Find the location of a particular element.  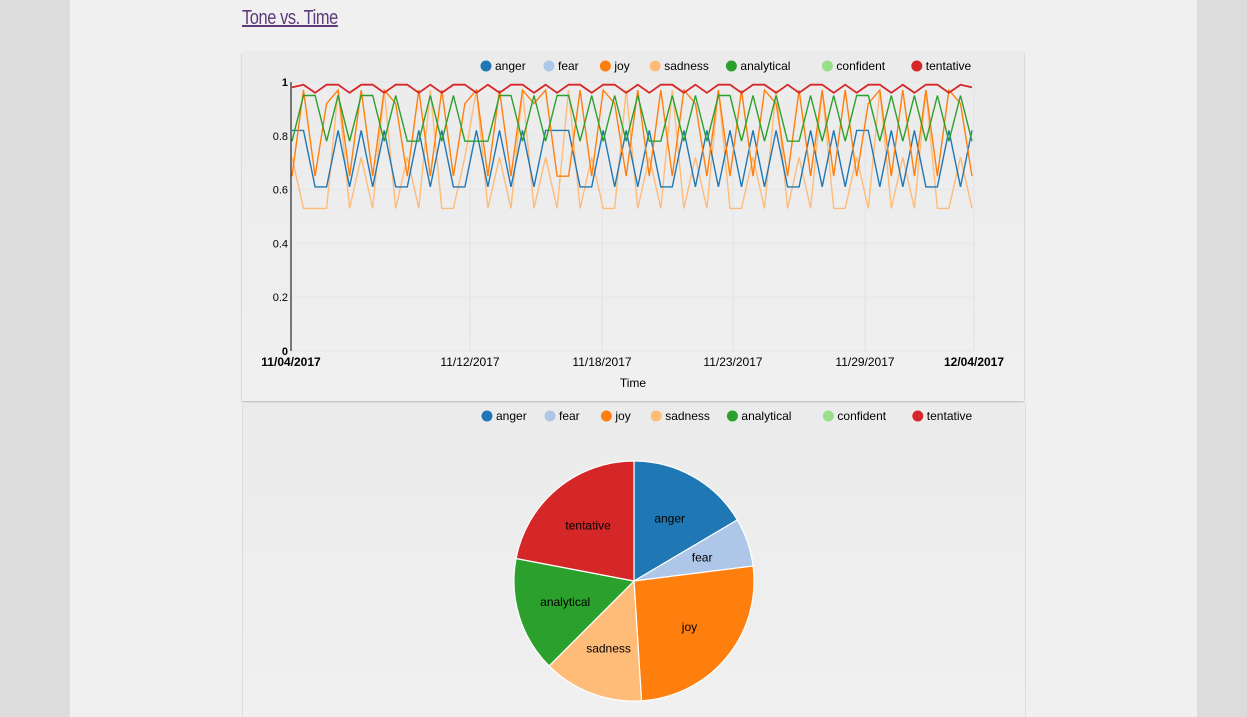

x-axis-label: Time is located at coordinates (633, 383).